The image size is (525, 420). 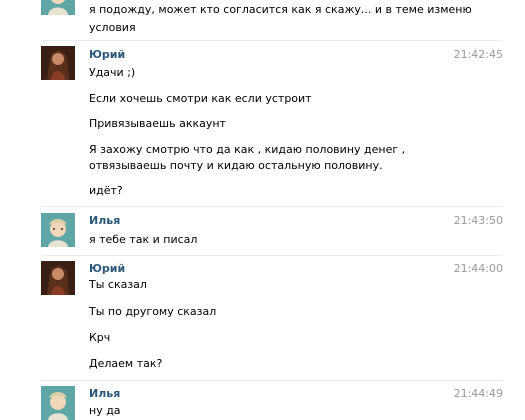 I want to click on message-line: Привязываешь аккаунт, so click(x=157, y=123).